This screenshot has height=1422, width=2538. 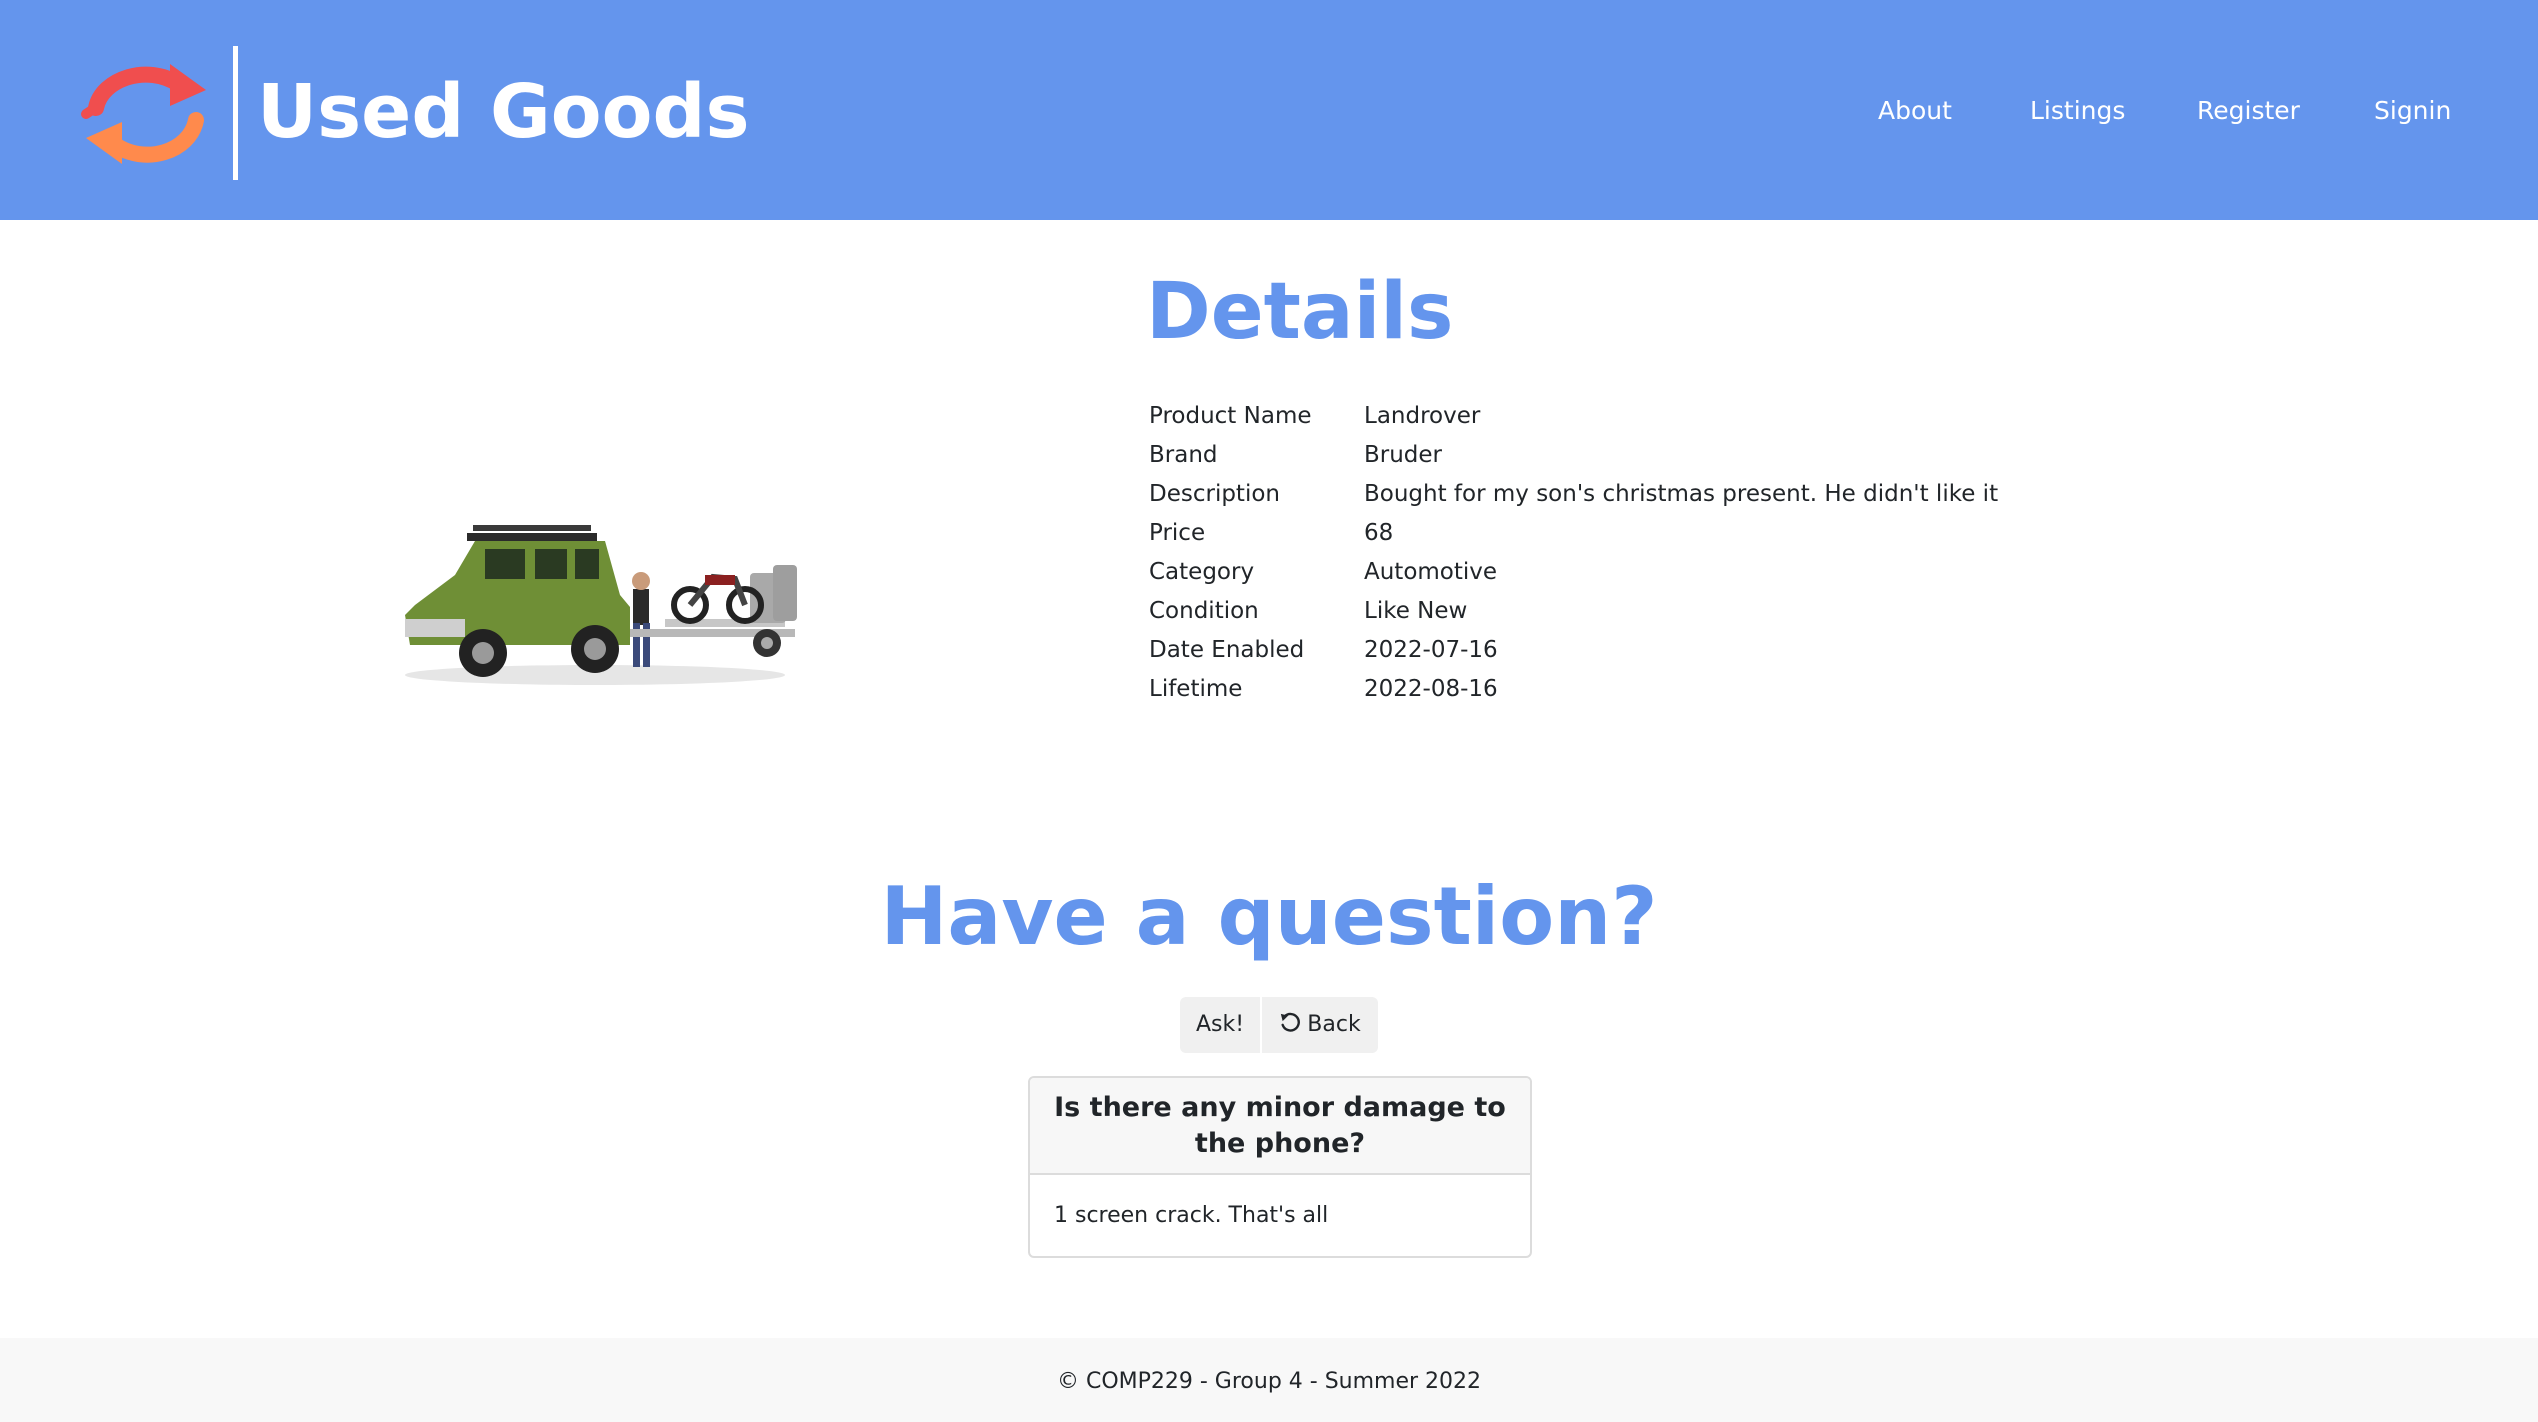 I want to click on details-title: Details, so click(x=1300, y=312).